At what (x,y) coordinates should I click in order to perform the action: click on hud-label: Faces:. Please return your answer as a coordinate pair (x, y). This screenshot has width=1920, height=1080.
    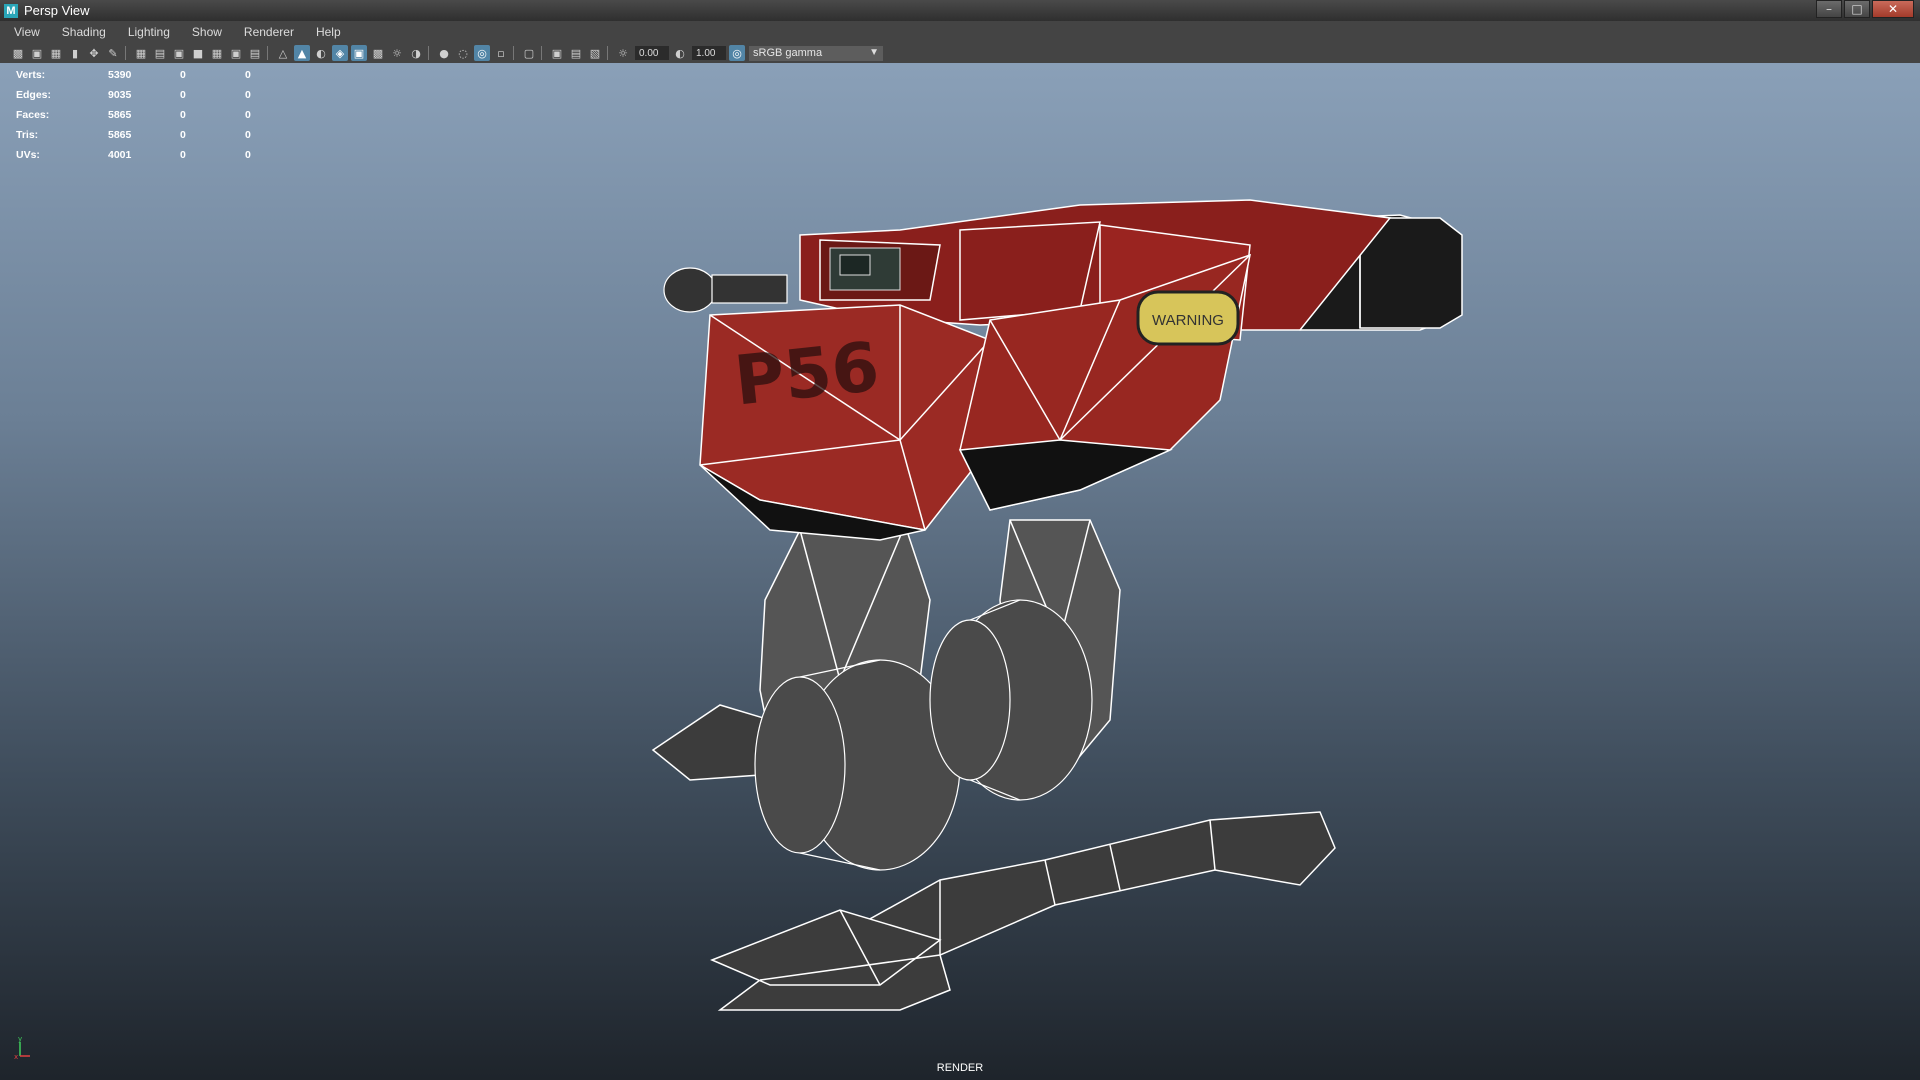
    Looking at the image, I should click on (33, 115).